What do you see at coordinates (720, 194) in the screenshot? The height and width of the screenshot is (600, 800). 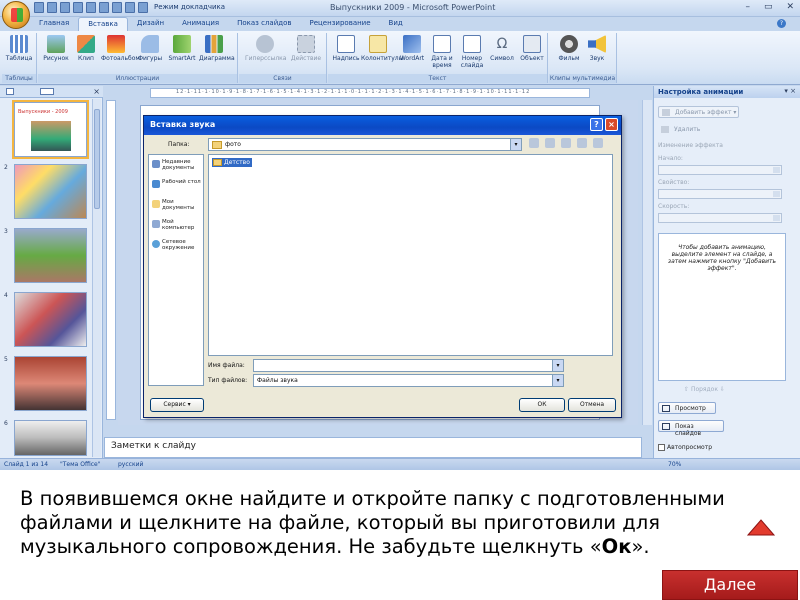 I see `property-select` at bounding box center [720, 194].